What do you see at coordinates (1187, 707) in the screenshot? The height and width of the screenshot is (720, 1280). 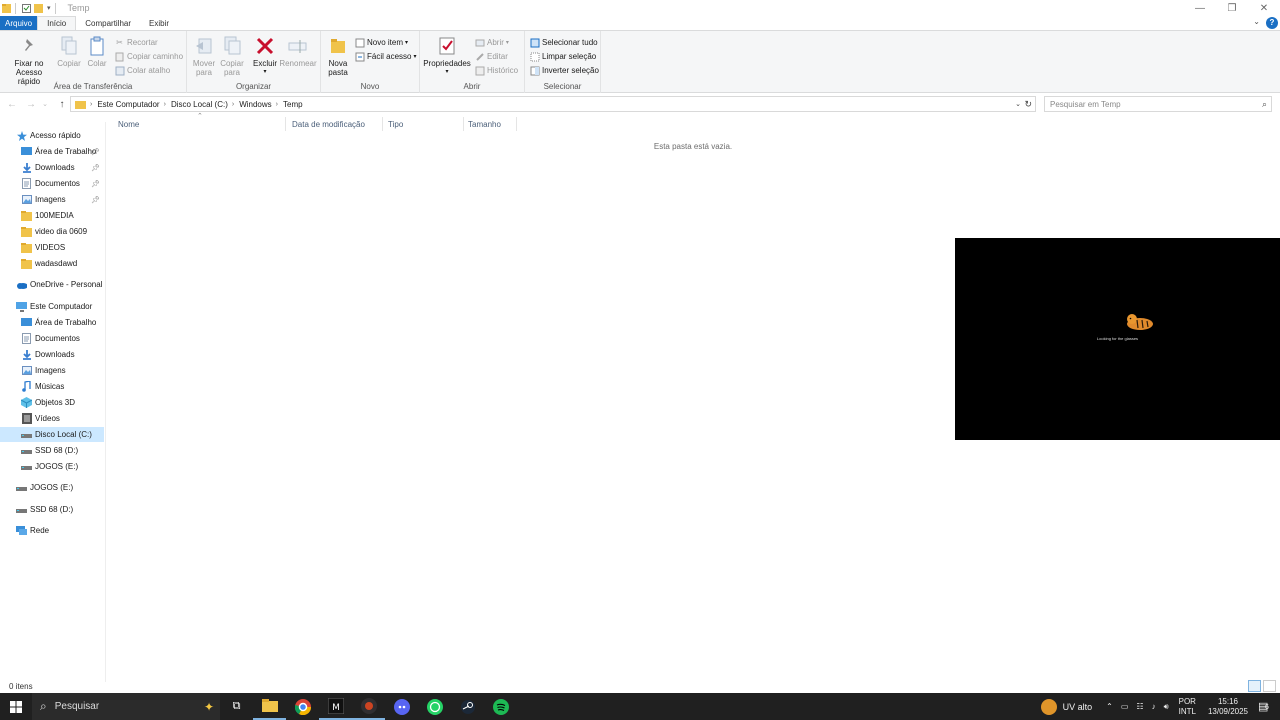 I see `language-indicator: POR INTL` at bounding box center [1187, 707].